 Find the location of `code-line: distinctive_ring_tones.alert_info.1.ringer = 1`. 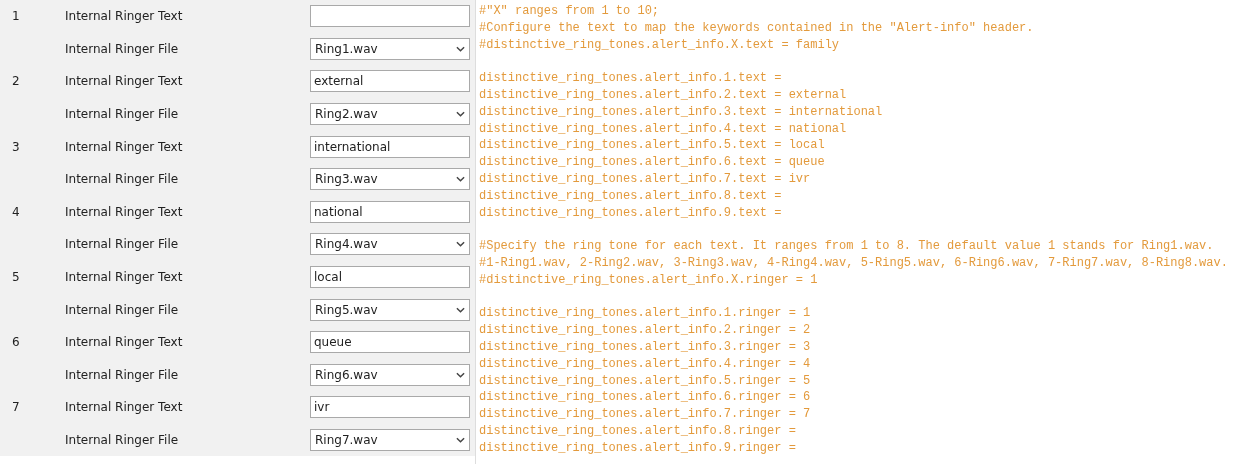

code-line: distinctive_ring_tones.alert_info.1.ringer = 1 is located at coordinates (645, 314).